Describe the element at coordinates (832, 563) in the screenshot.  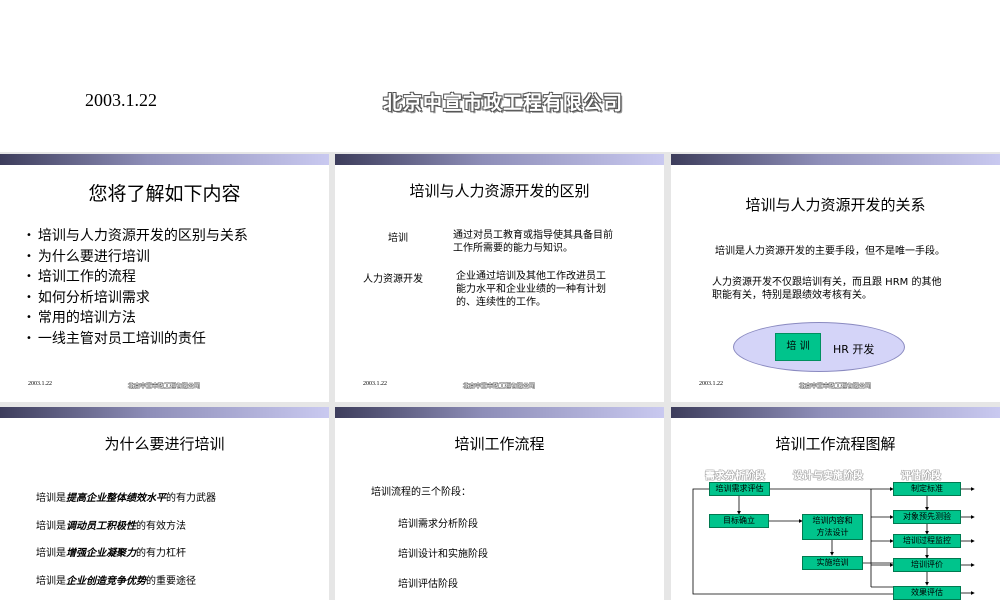
I see `flow-box-implement: 实施培训` at that location.